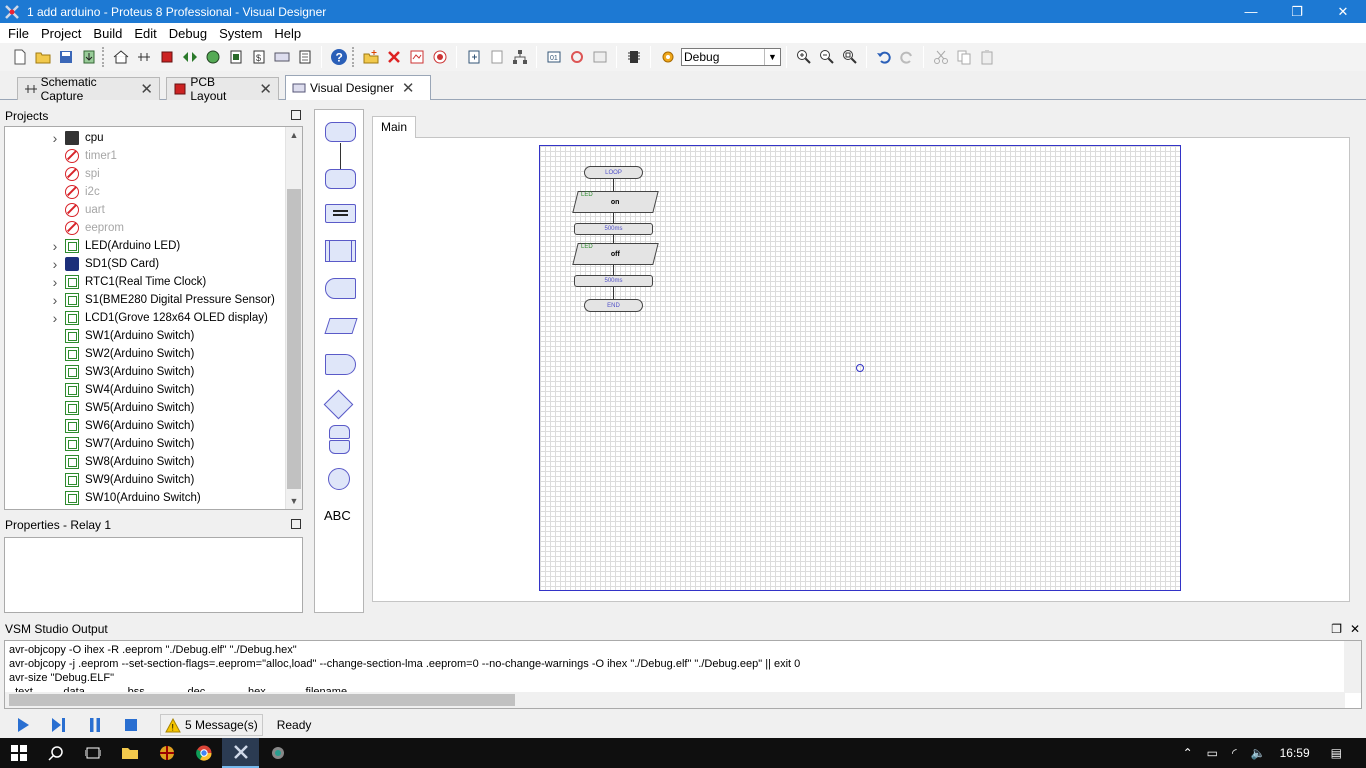 This screenshot has height=768, width=1366. I want to click on tab-visual-designer: Visual Designer ✕, so click(358, 87).